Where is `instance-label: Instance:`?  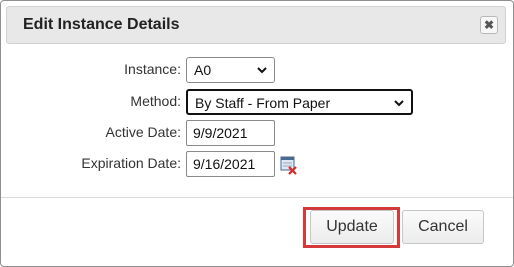 instance-label: Instance: is located at coordinates (152, 69).